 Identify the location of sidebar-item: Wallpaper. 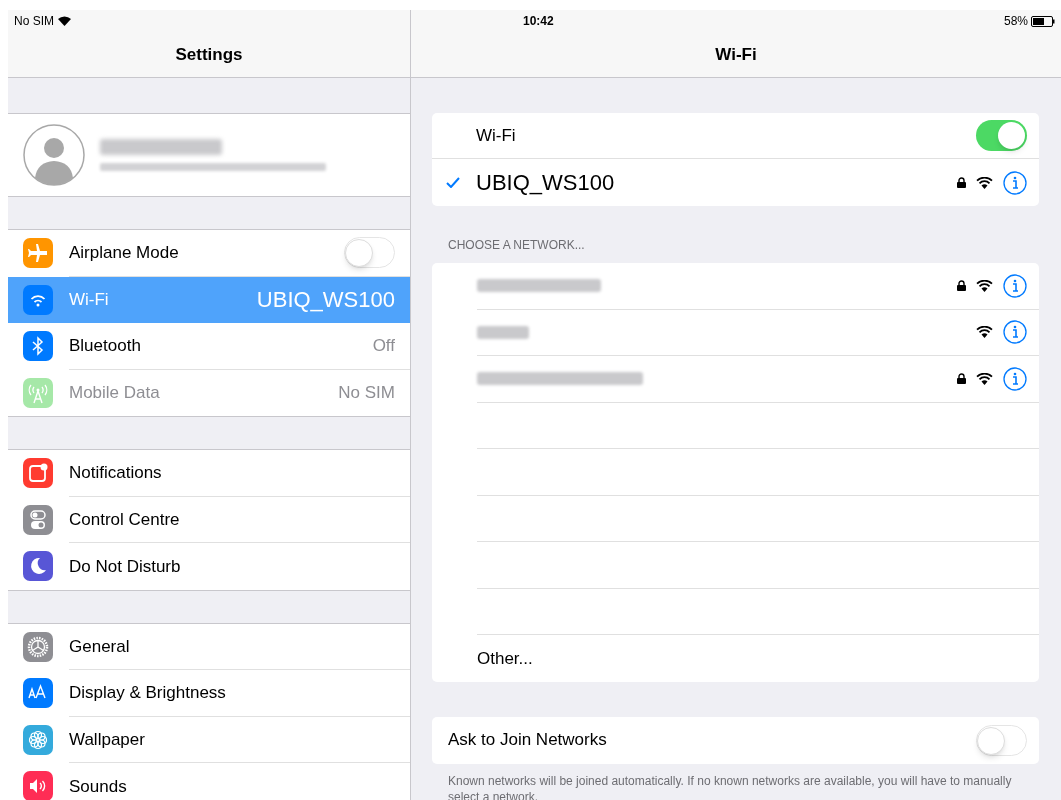
(209, 739).